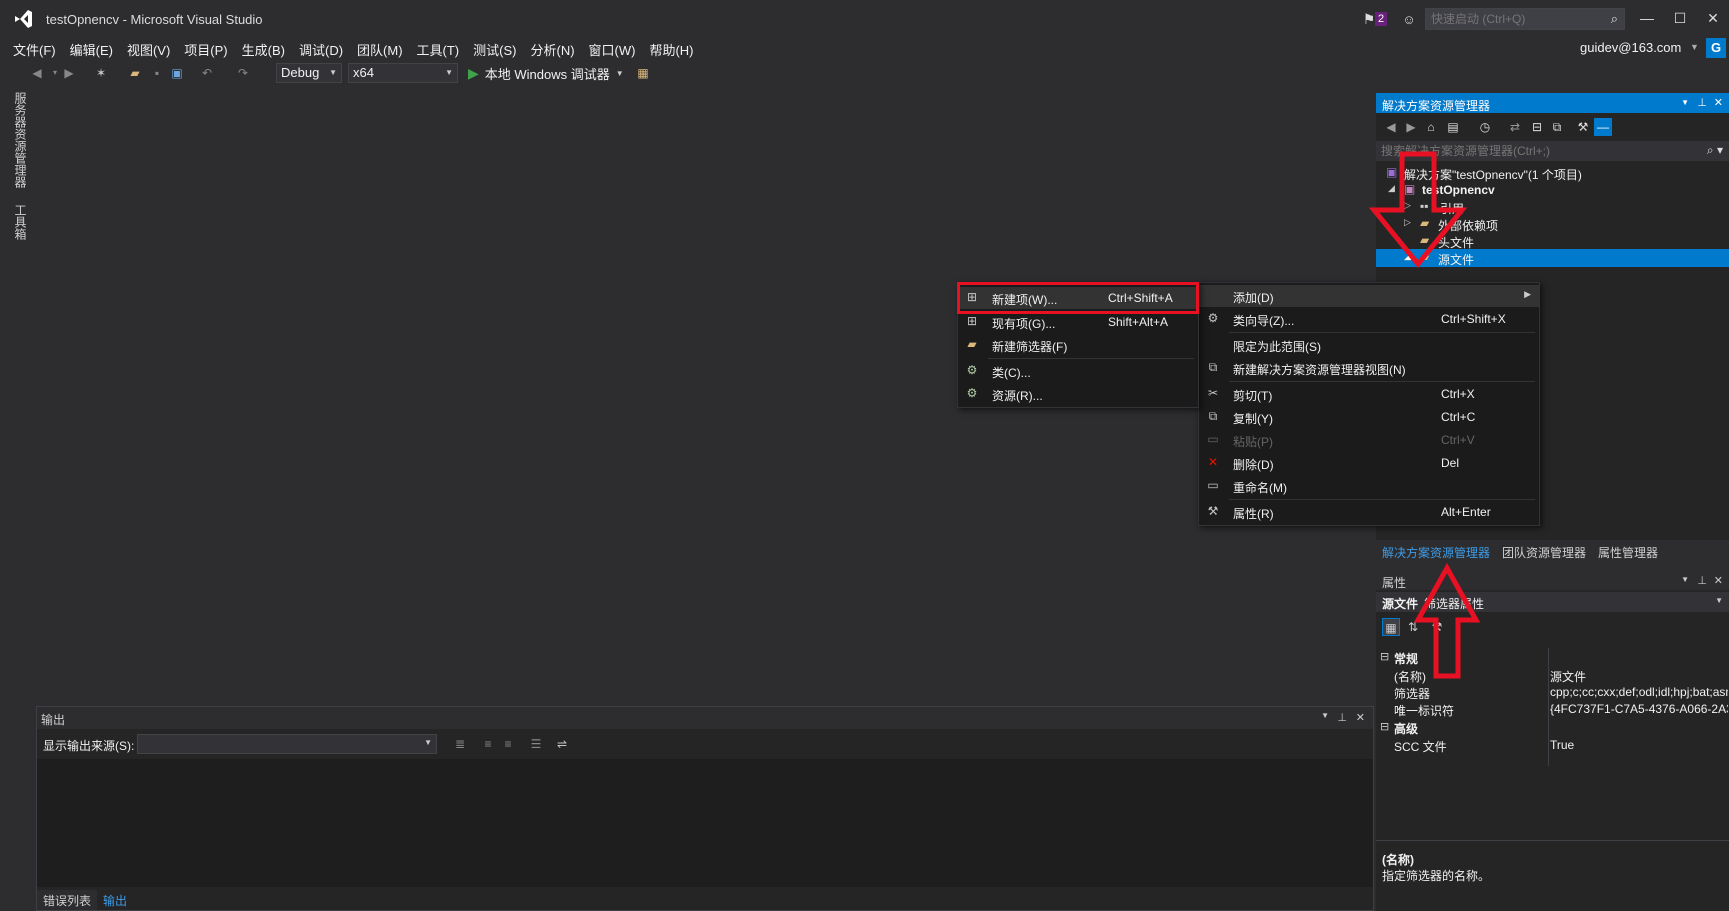  What do you see at coordinates (1369, 319) in the screenshot?
I see `menu-item-class-wizard: ⚙ 类向导(Z)... Ctrl+Shift+X` at bounding box center [1369, 319].